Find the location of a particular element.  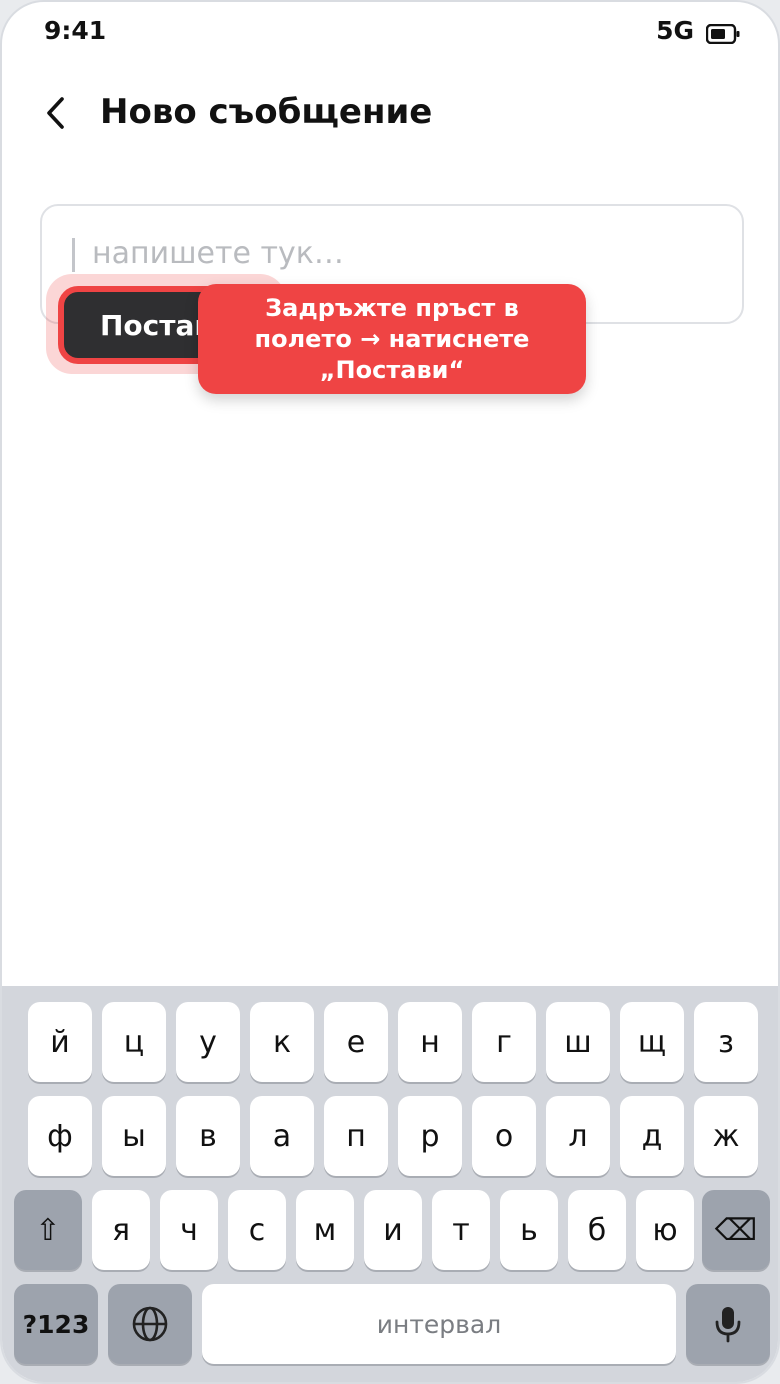

key-23: с is located at coordinates (257, 1230).